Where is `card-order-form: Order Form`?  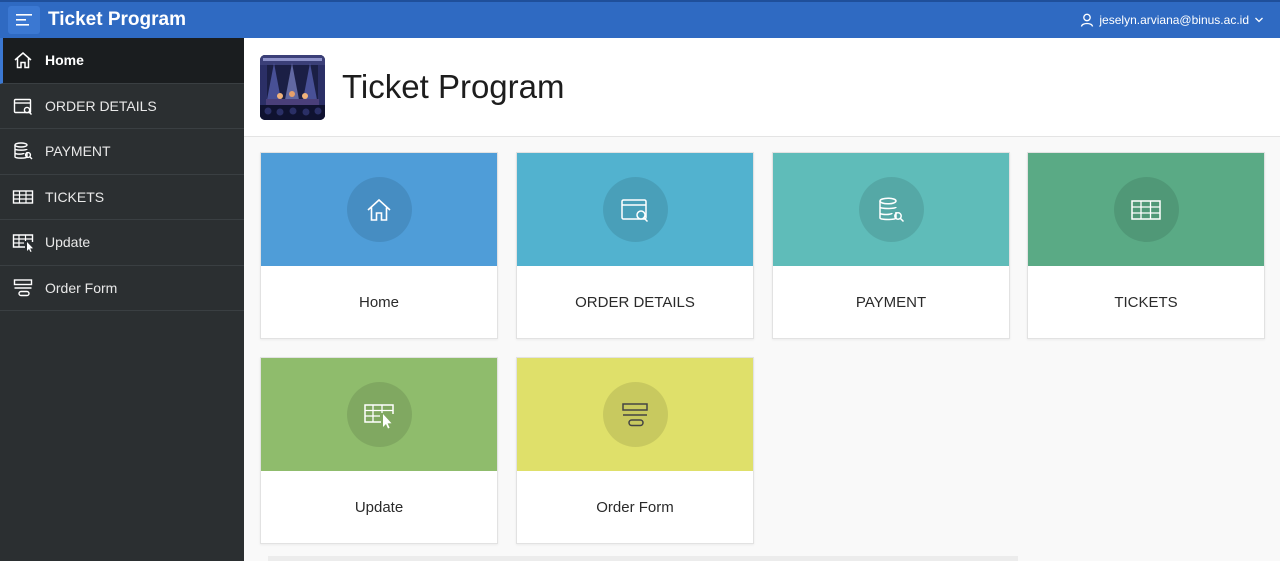
card-order-form: Order Form is located at coordinates (635, 450).